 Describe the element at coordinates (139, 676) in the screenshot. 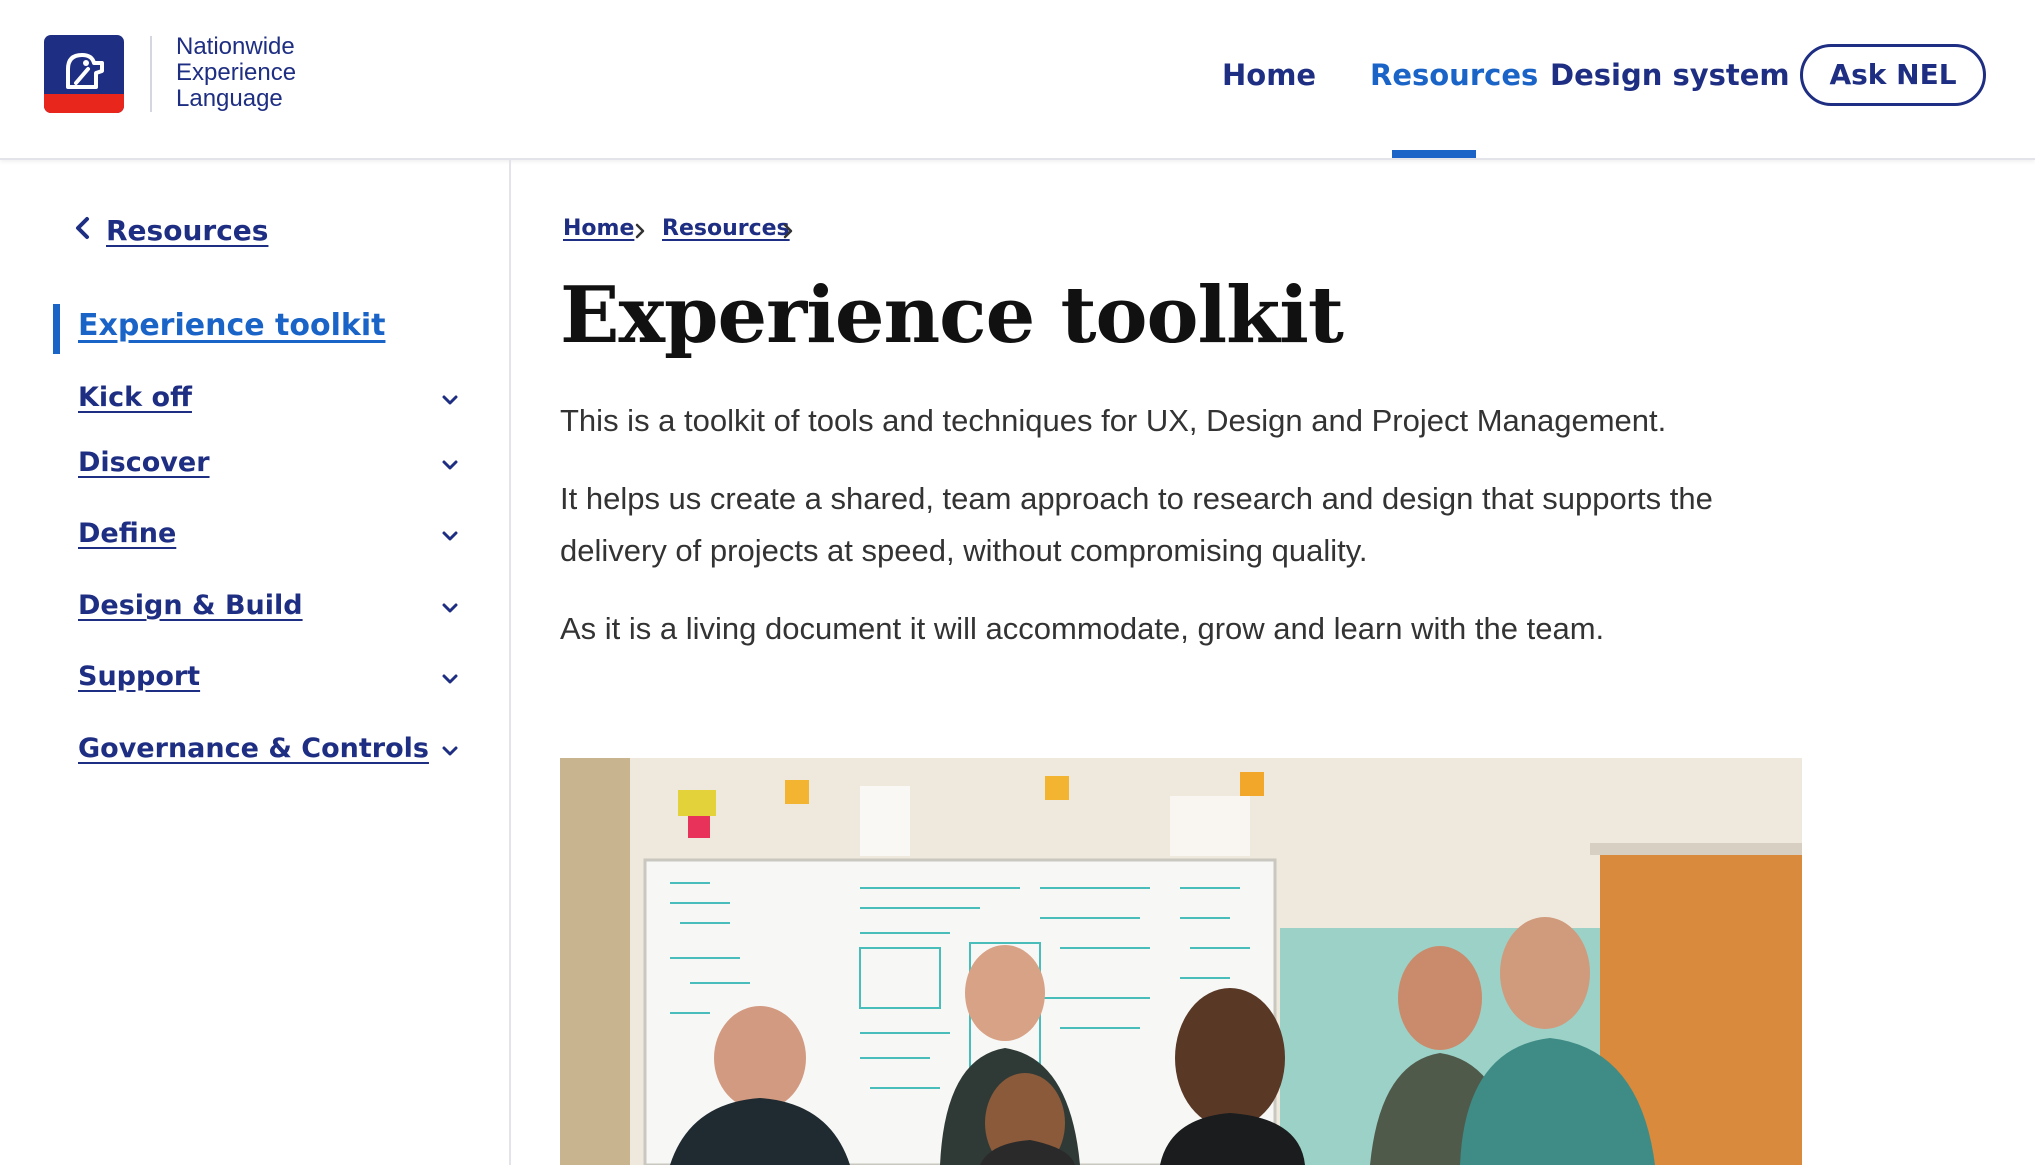

I see `sidebar-item-support: Support` at that location.